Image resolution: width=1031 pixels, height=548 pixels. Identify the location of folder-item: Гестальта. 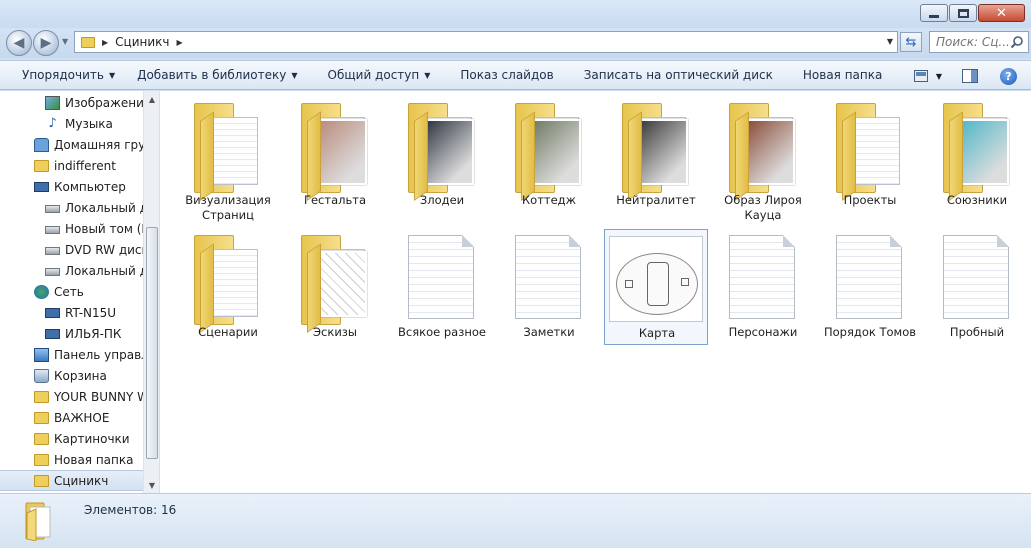
(335, 155).